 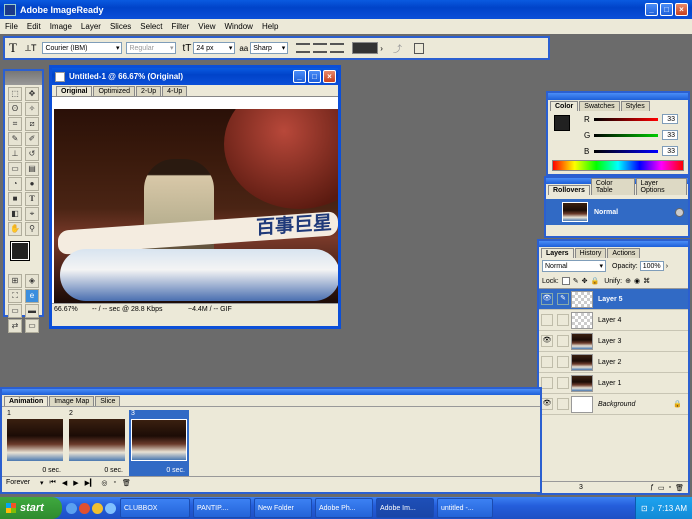 What do you see at coordinates (32, 296) in the screenshot?
I see `preview-browser-icon: e` at bounding box center [32, 296].